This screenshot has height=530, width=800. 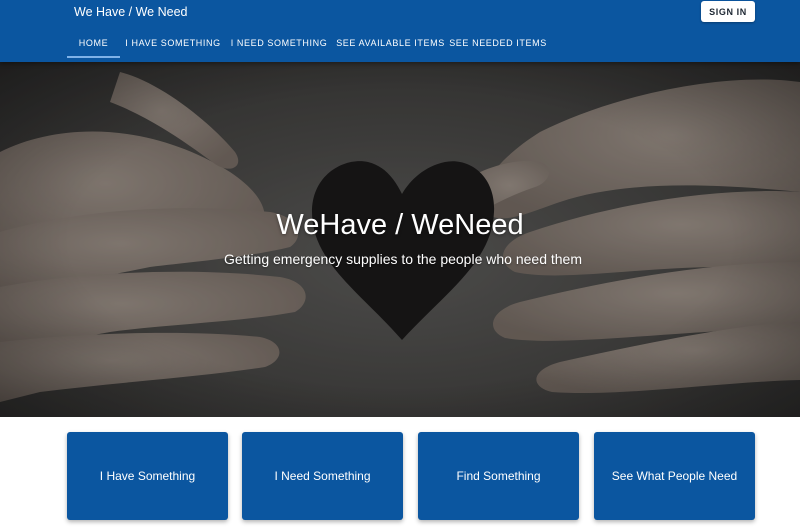 I want to click on site-title: We Have / We Need, so click(x=130, y=12).